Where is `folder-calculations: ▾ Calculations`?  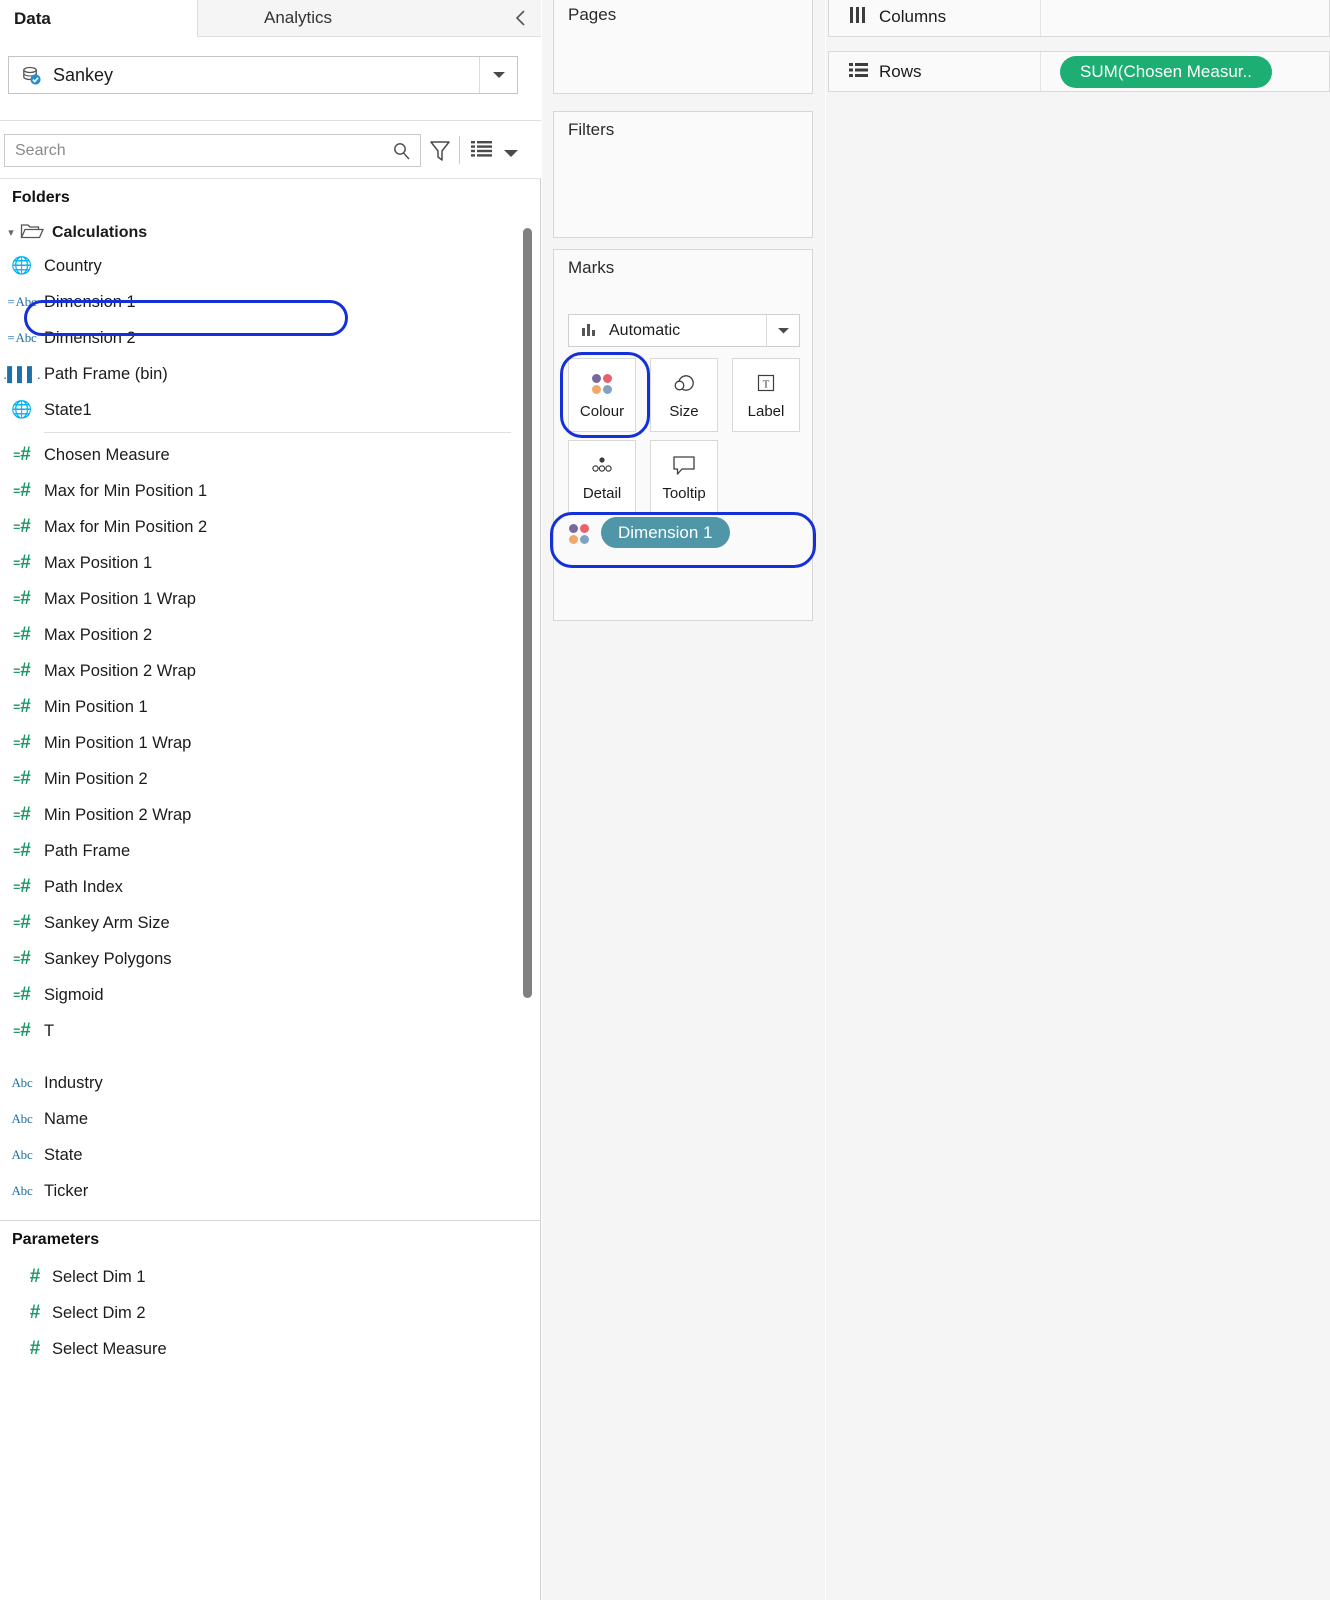 folder-calculations: ▾ Calculations is located at coordinates (270, 232).